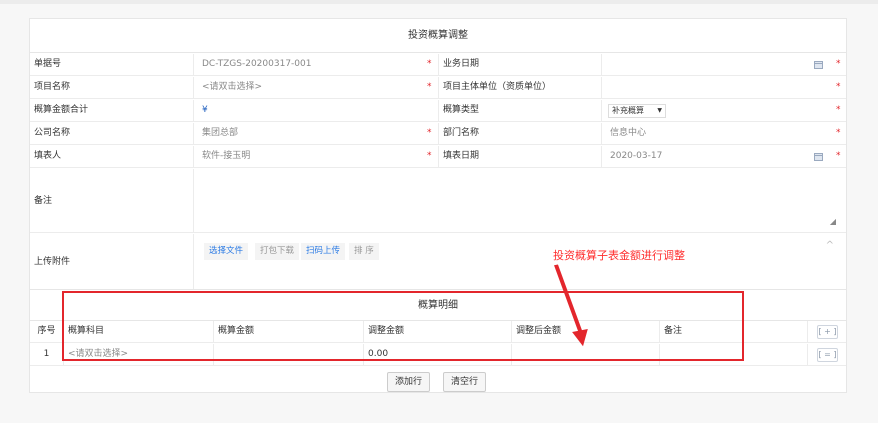  Describe the element at coordinates (409, 382) in the screenshot. I see `add-row-button: 添加行` at that location.